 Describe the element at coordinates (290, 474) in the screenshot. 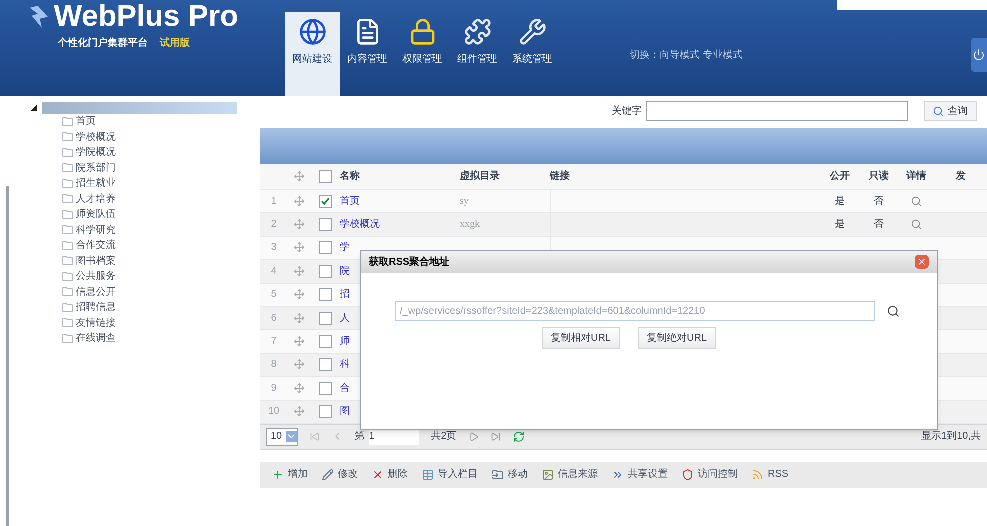

I see `toolbar-button: 增加` at that location.